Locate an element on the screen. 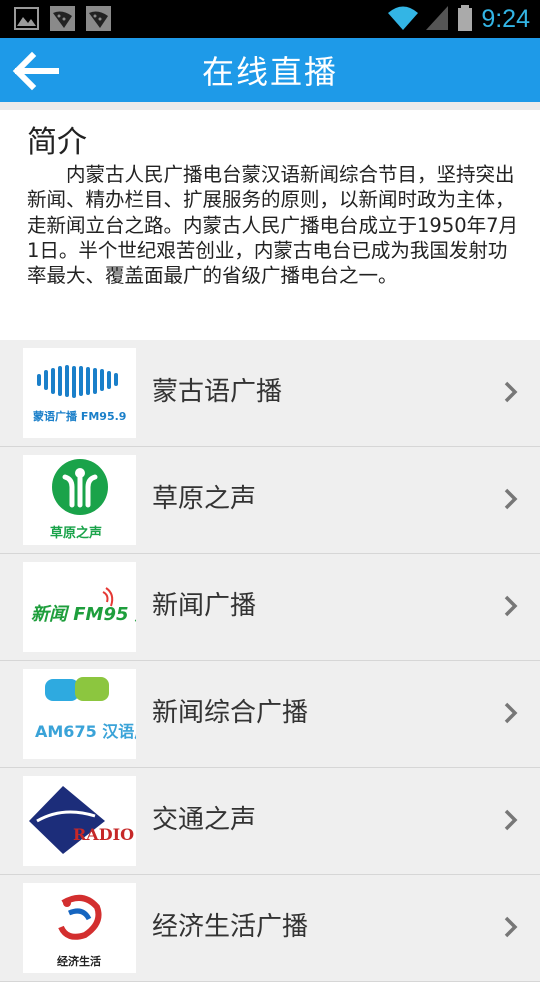 The width and height of the screenshot is (540, 982). page-title: 在线直播 is located at coordinates (269, 72).